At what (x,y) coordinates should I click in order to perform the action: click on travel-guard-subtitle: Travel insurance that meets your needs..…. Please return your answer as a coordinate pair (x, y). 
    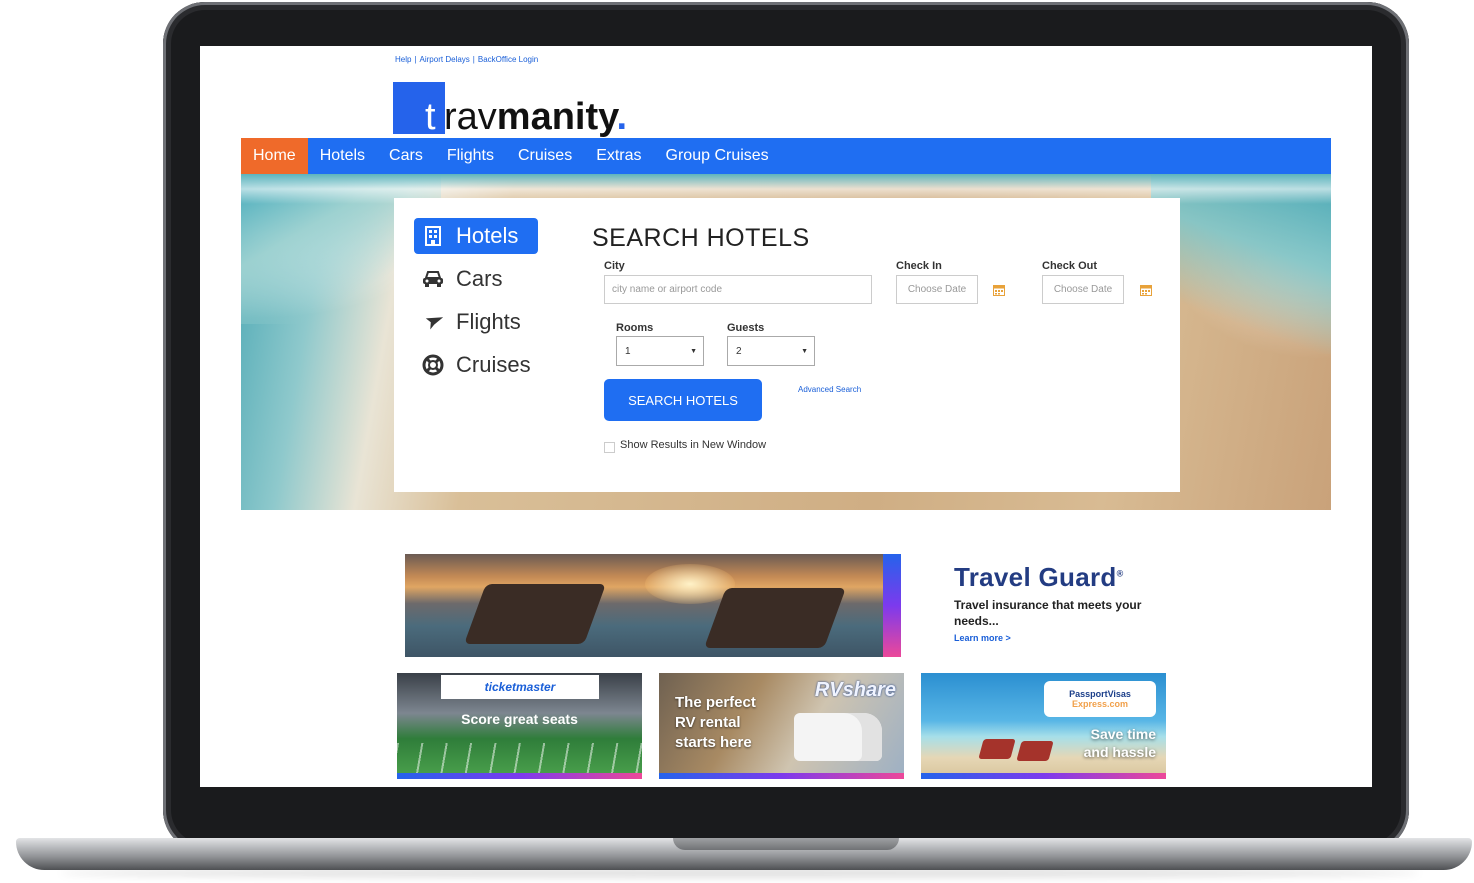
    Looking at the image, I should click on (1048, 613).